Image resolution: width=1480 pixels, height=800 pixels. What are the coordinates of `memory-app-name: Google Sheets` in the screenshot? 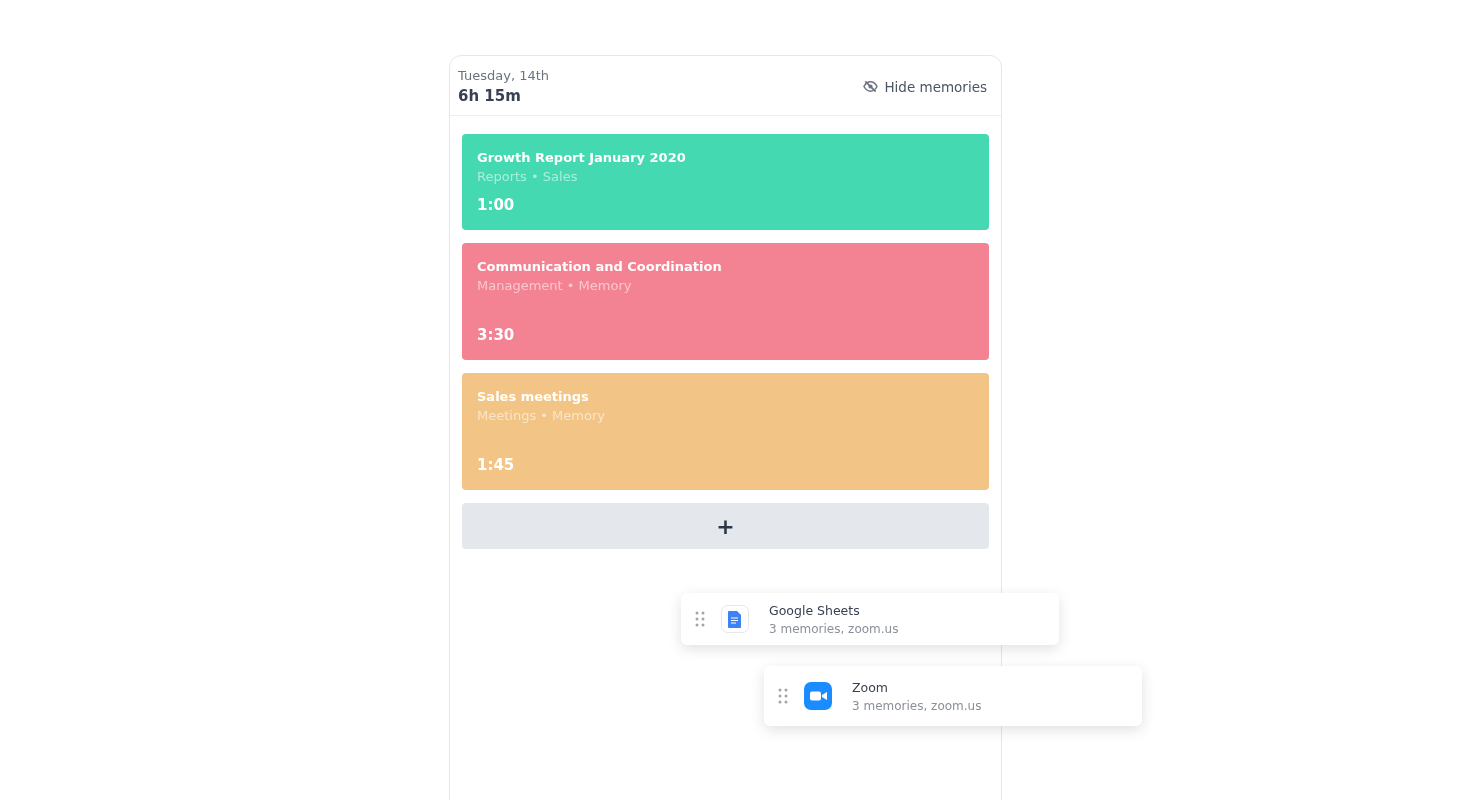 It's located at (815, 610).